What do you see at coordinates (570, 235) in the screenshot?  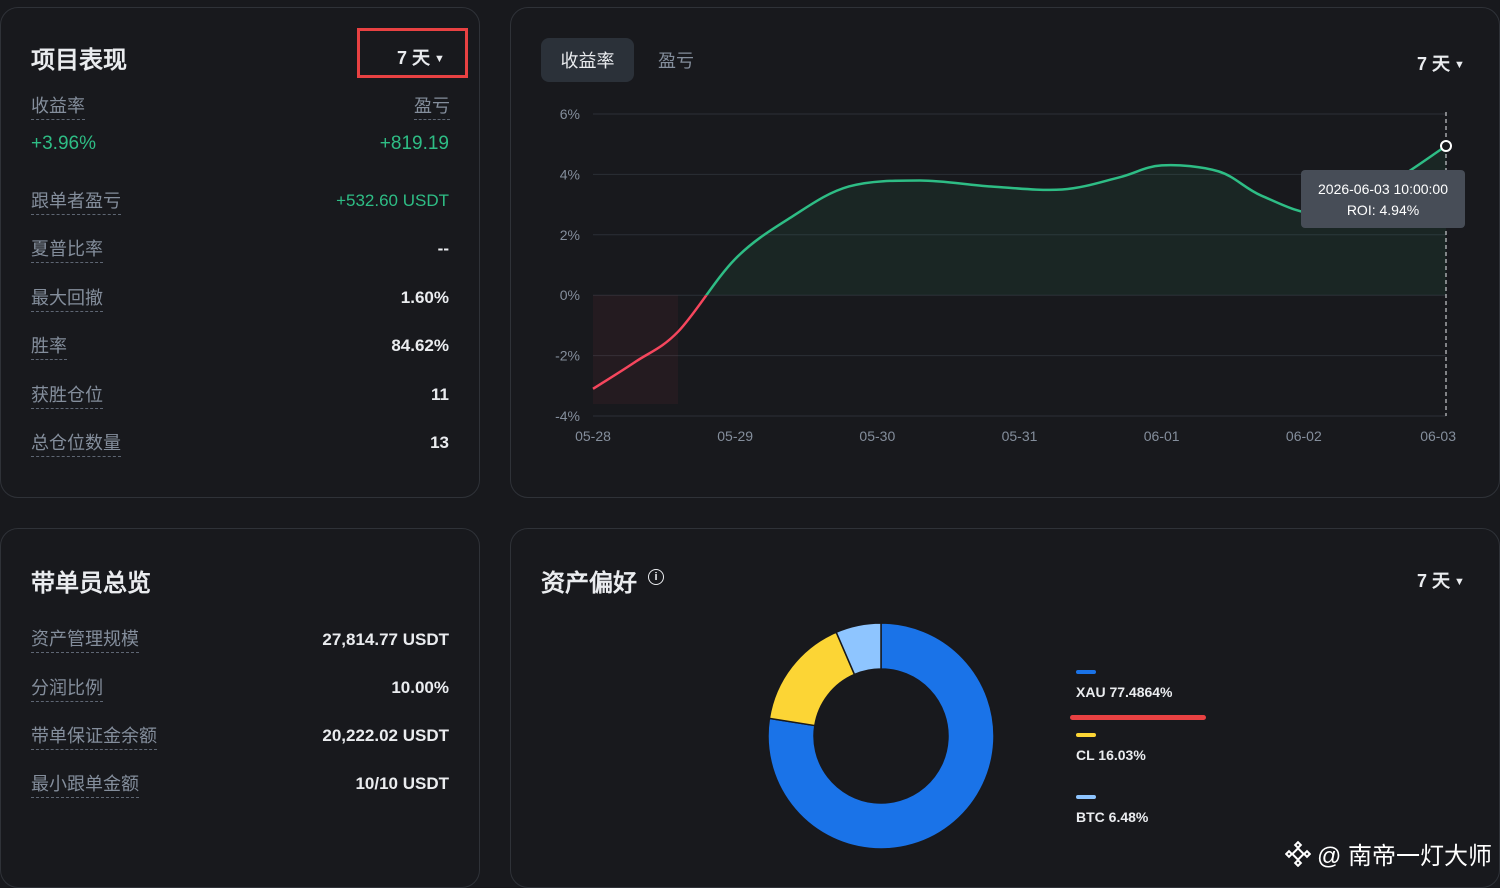 I see `y-tick-label: 2%` at bounding box center [570, 235].